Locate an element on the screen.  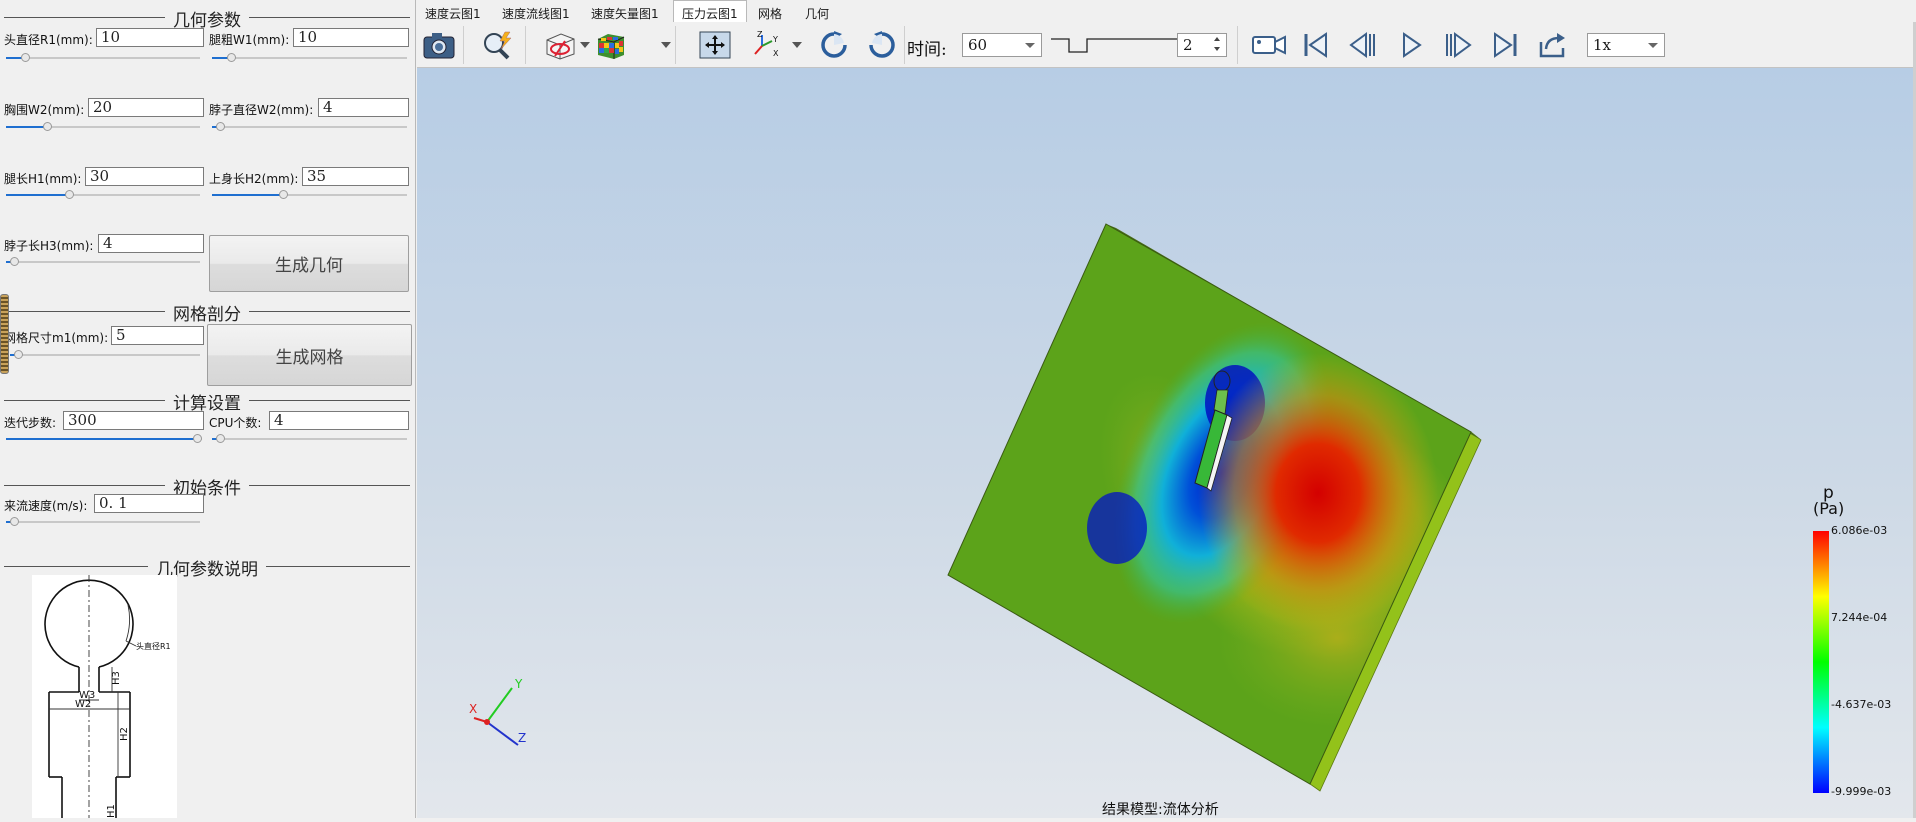
axis-y-label: Y is located at coordinates (518, 684).